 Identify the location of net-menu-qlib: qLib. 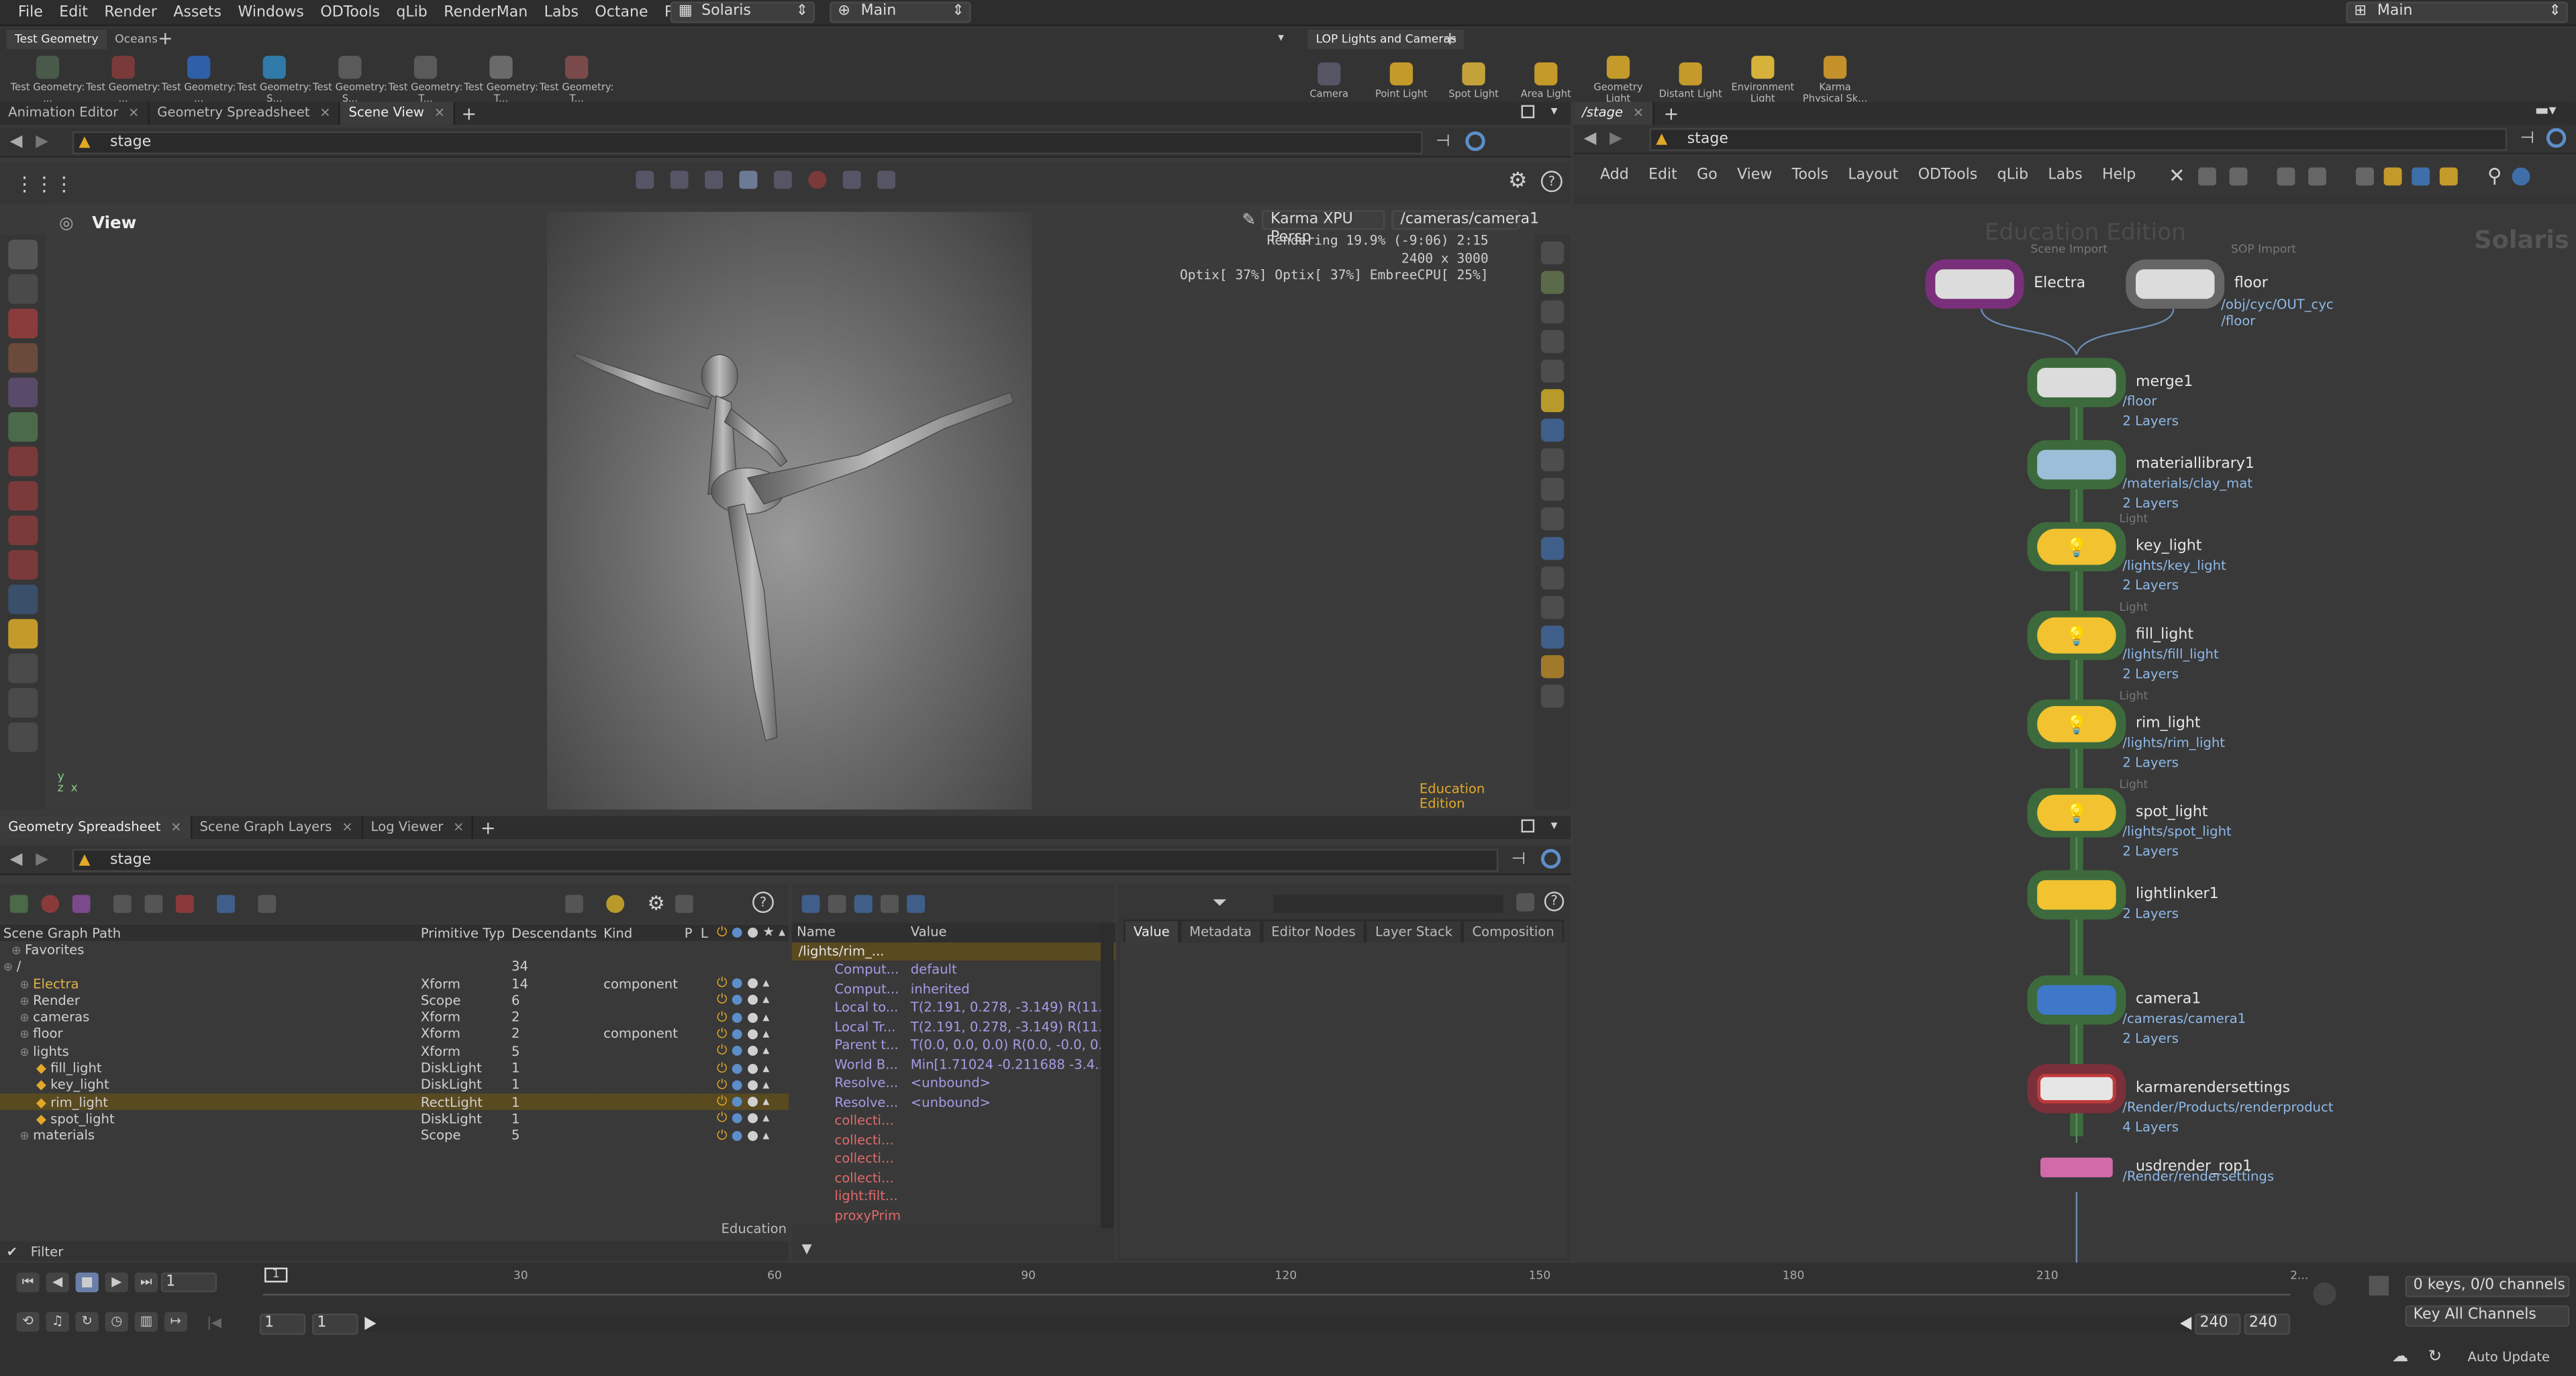
(2012, 176).